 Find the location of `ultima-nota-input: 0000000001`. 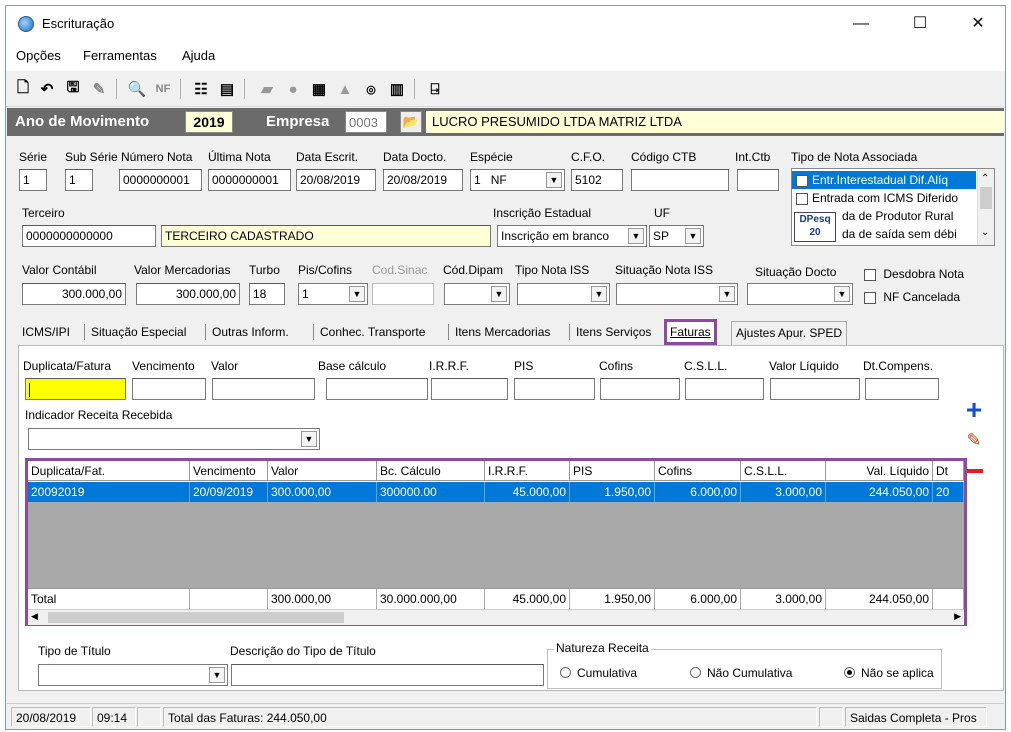

ultima-nota-input: 0000000001 is located at coordinates (249, 180).